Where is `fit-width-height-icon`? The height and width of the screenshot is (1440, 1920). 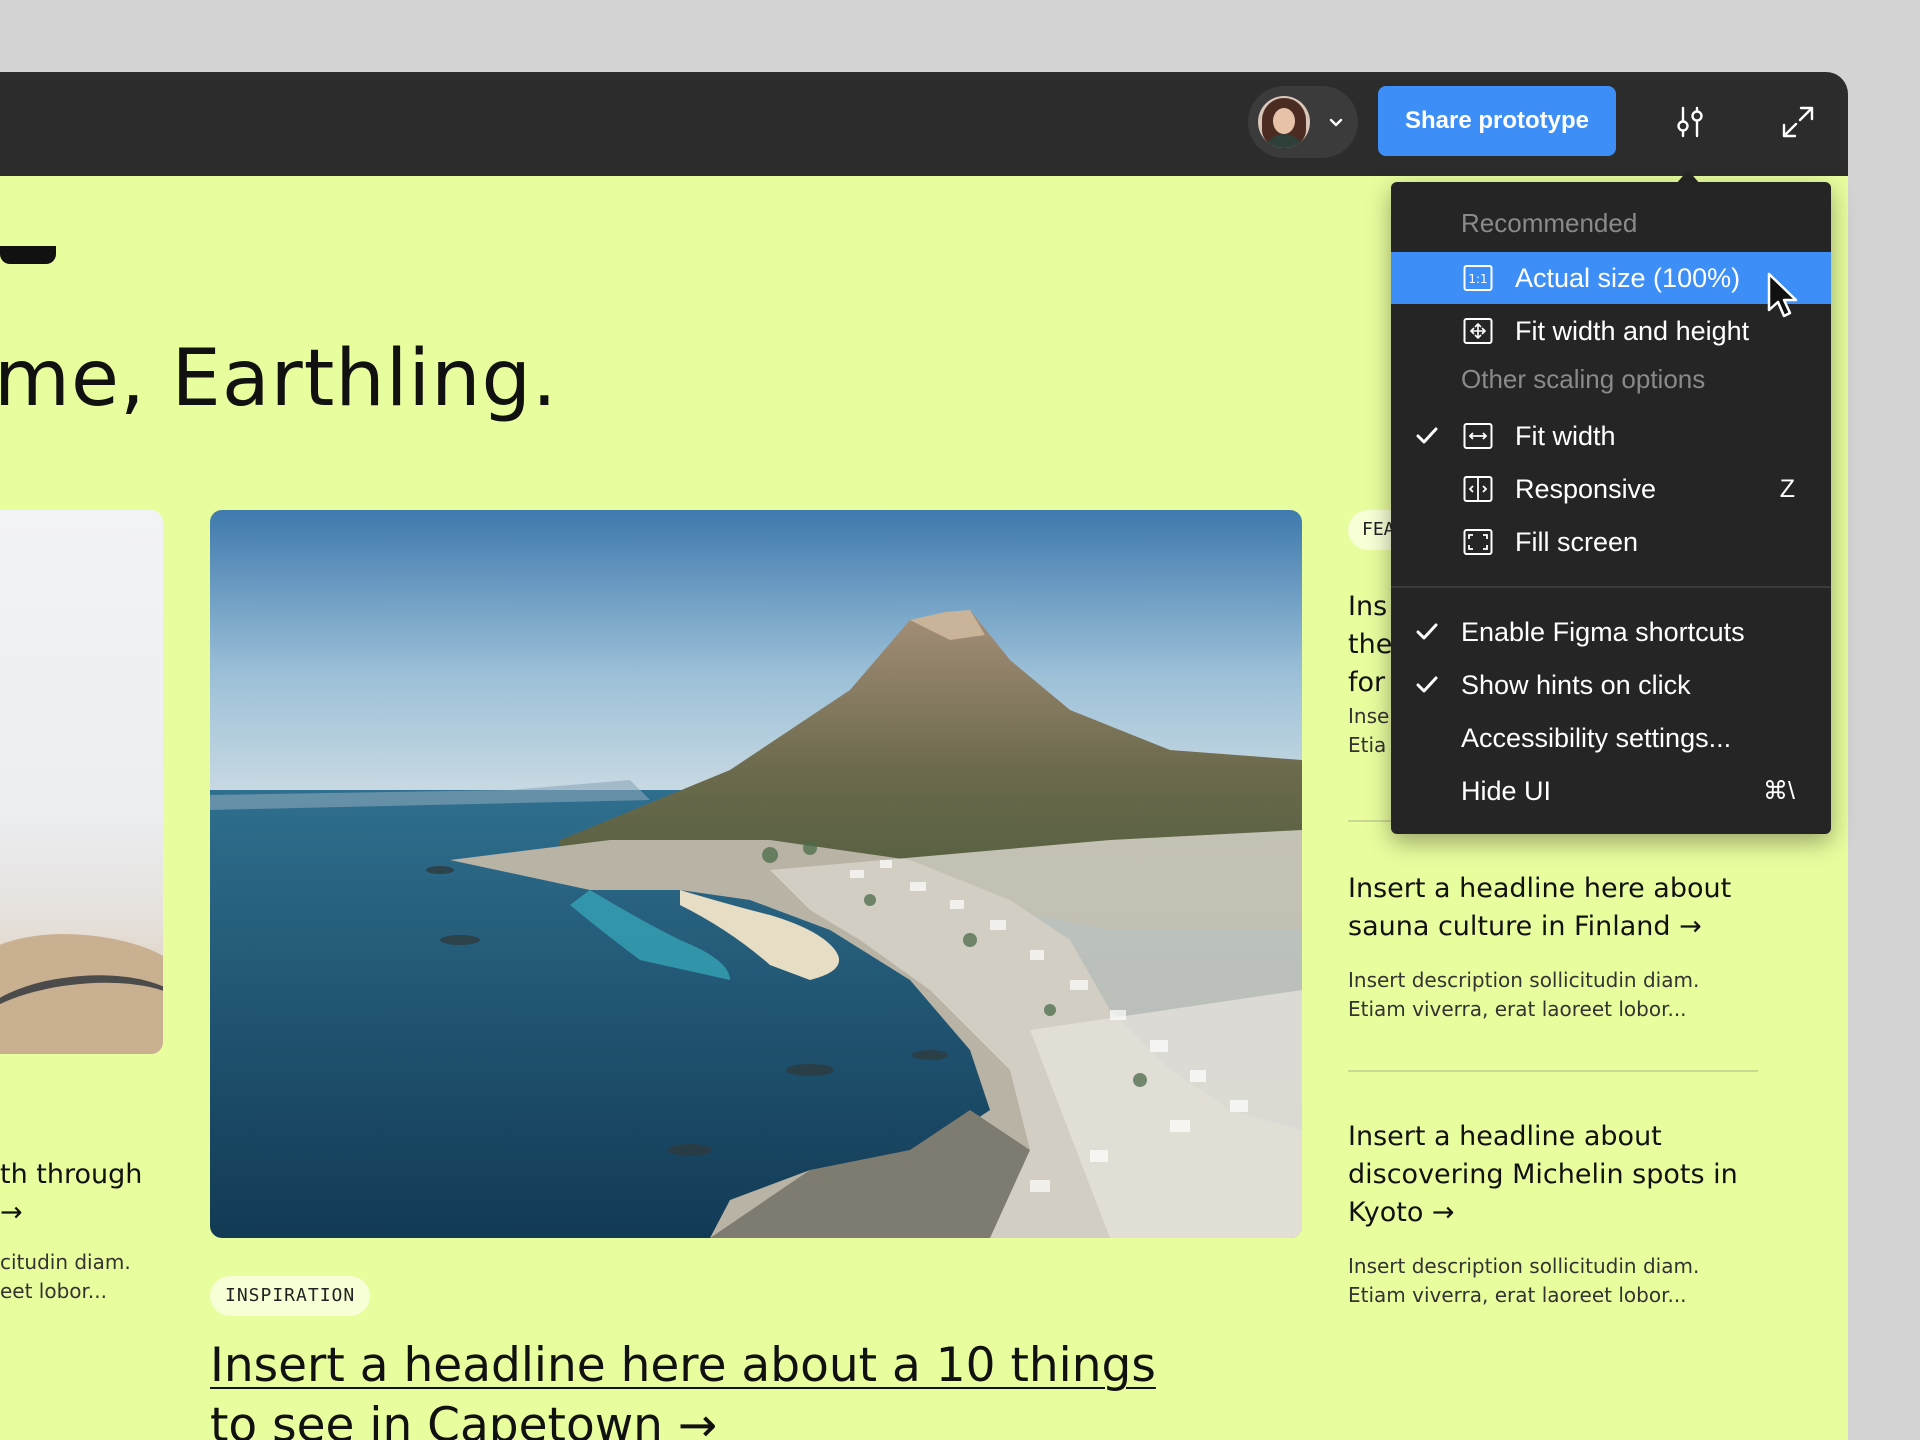 fit-width-height-icon is located at coordinates (1478, 331).